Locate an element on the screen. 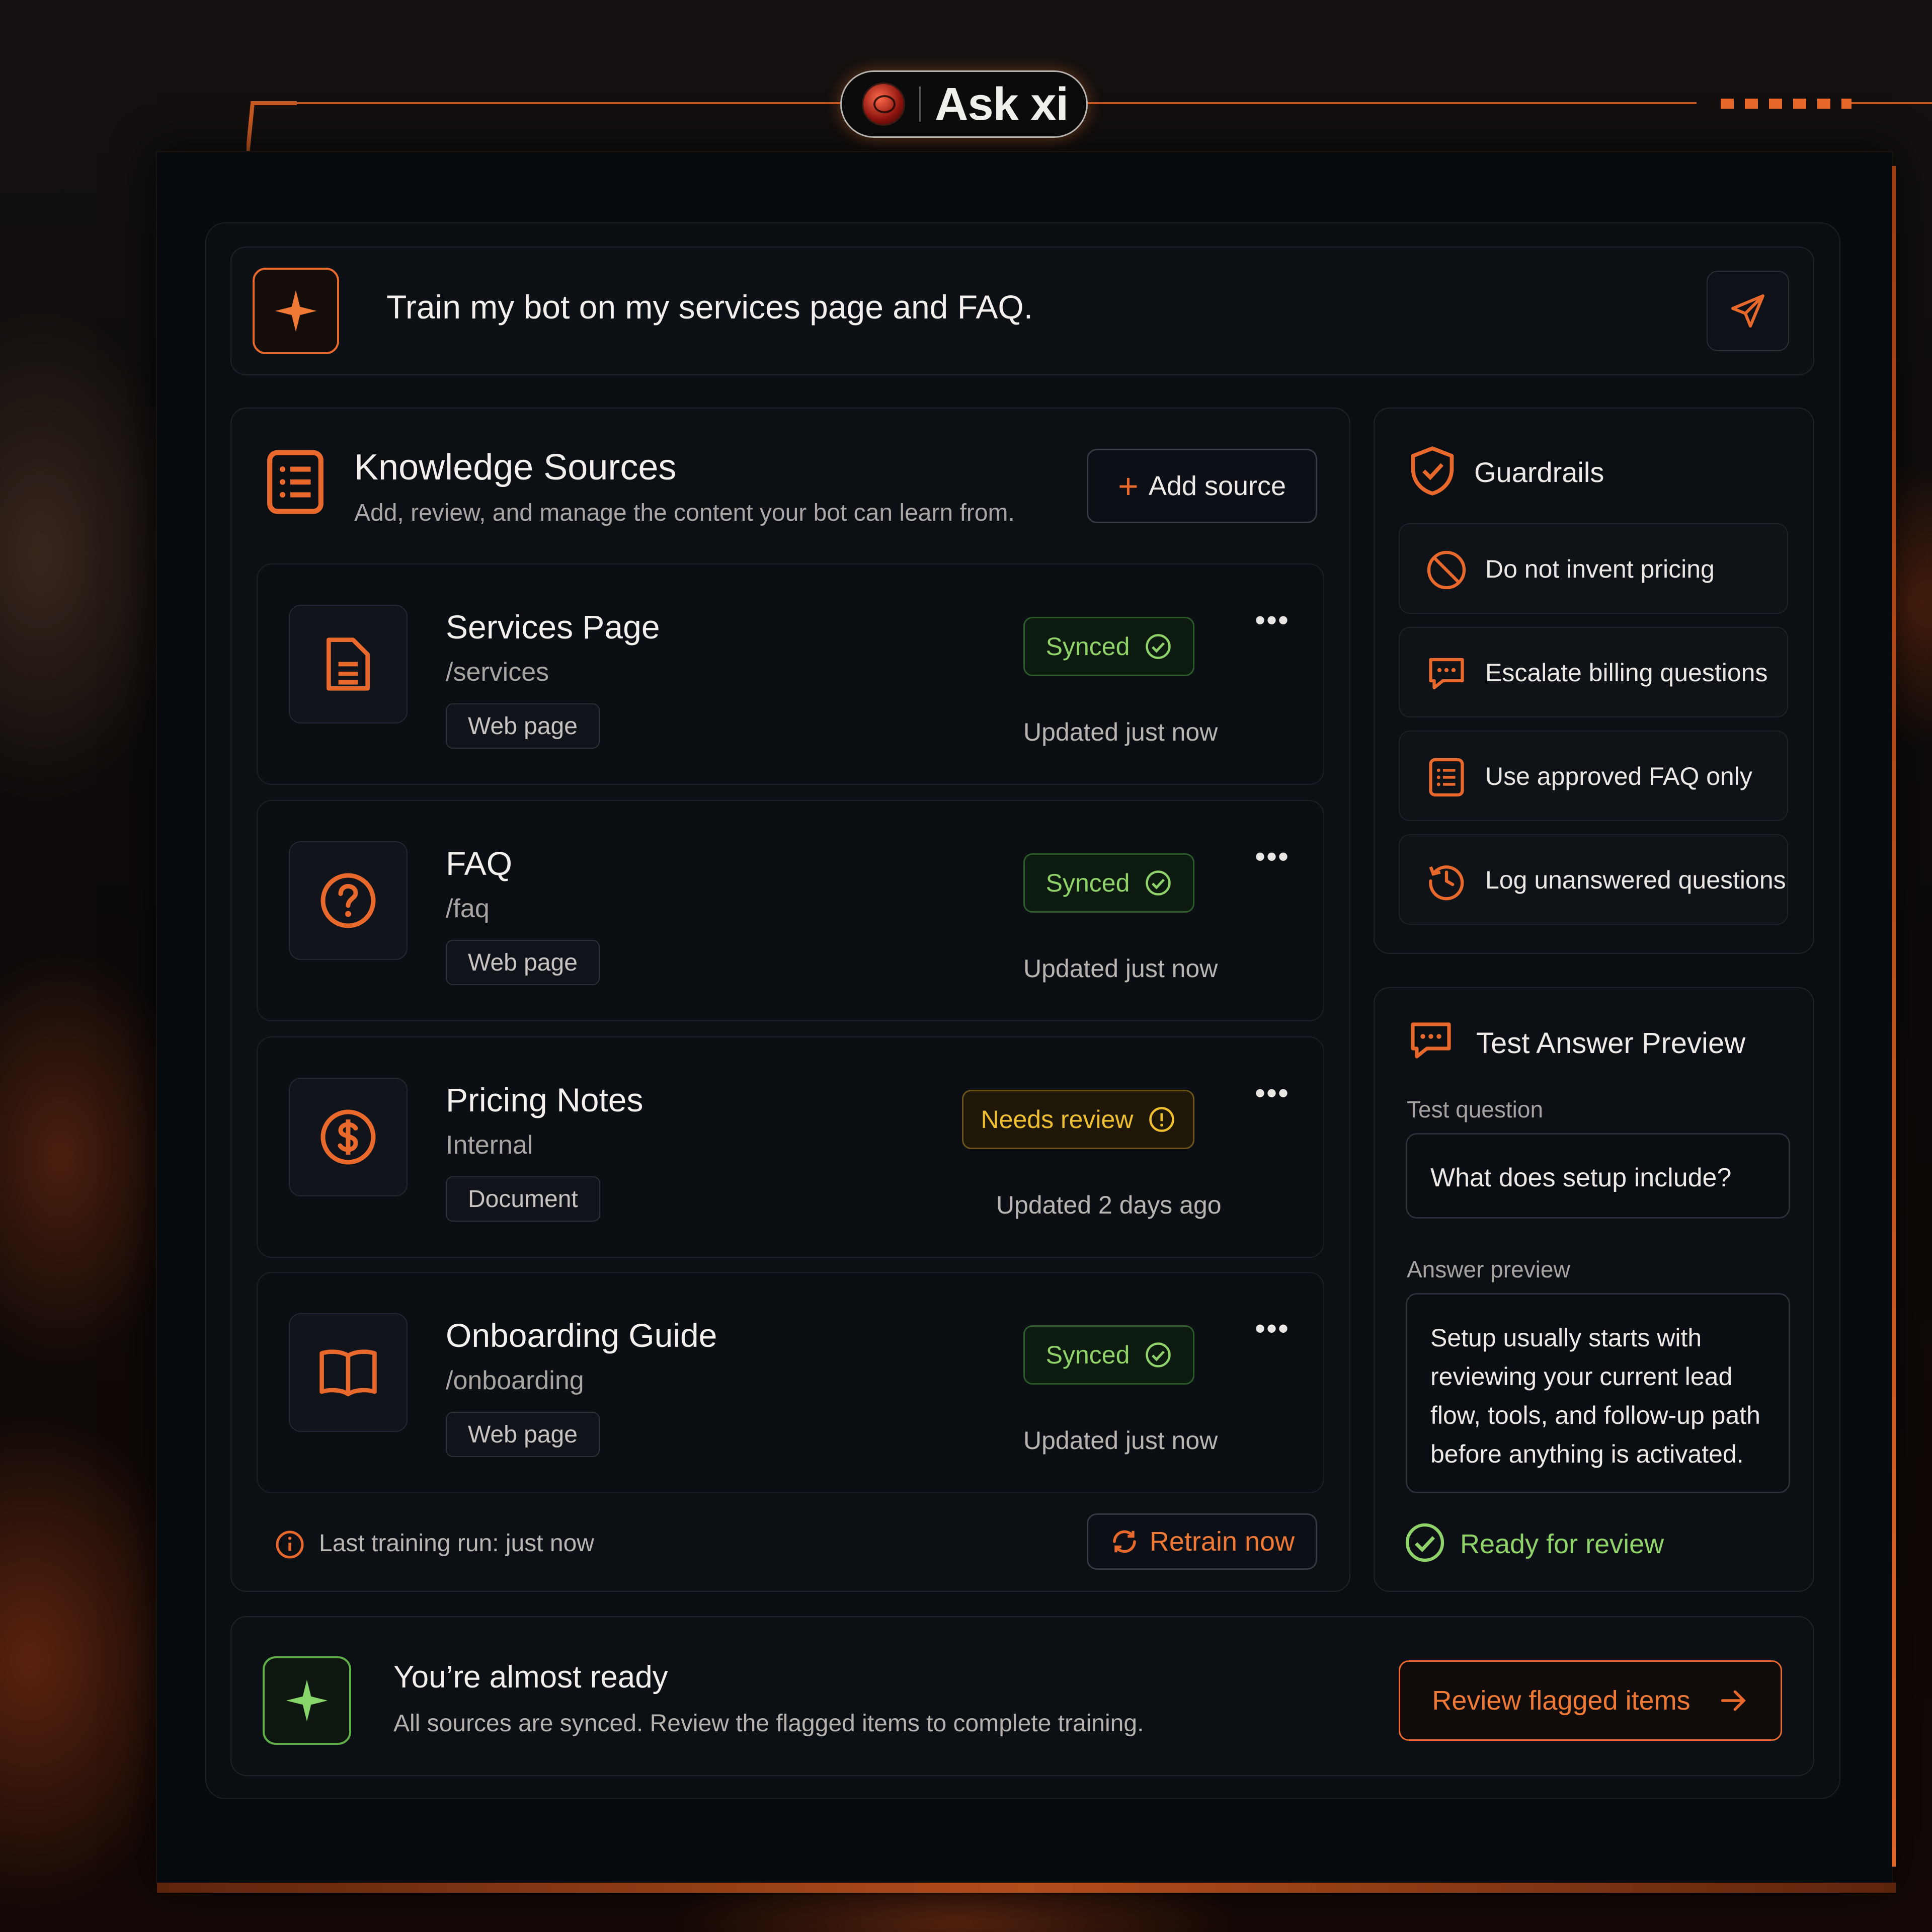  retrain-label: Retrain now is located at coordinates (1222, 1542).